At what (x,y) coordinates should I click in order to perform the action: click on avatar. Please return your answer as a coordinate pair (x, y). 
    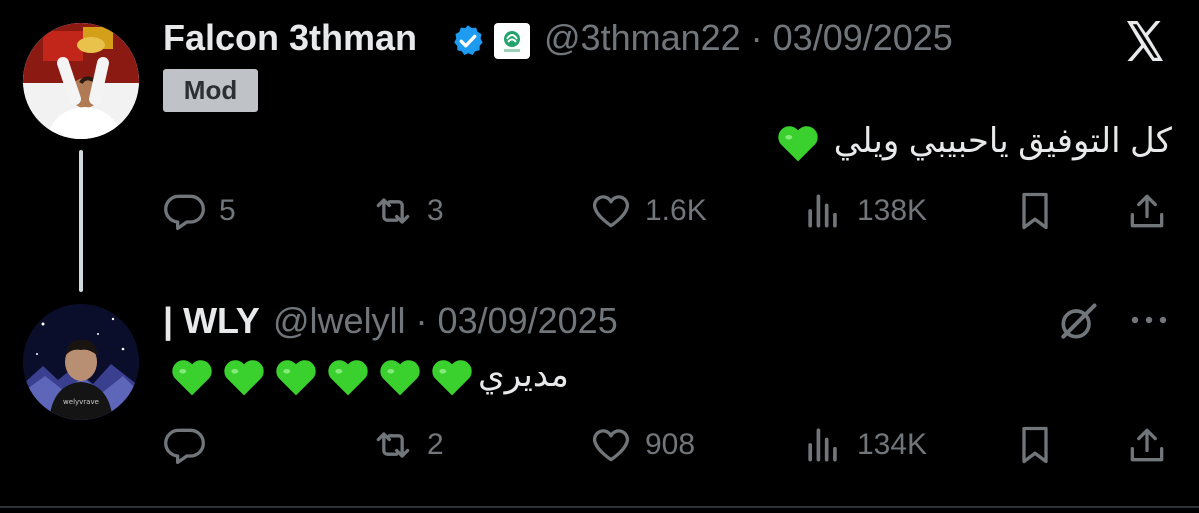
    Looking at the image, I should click on (81, 81).